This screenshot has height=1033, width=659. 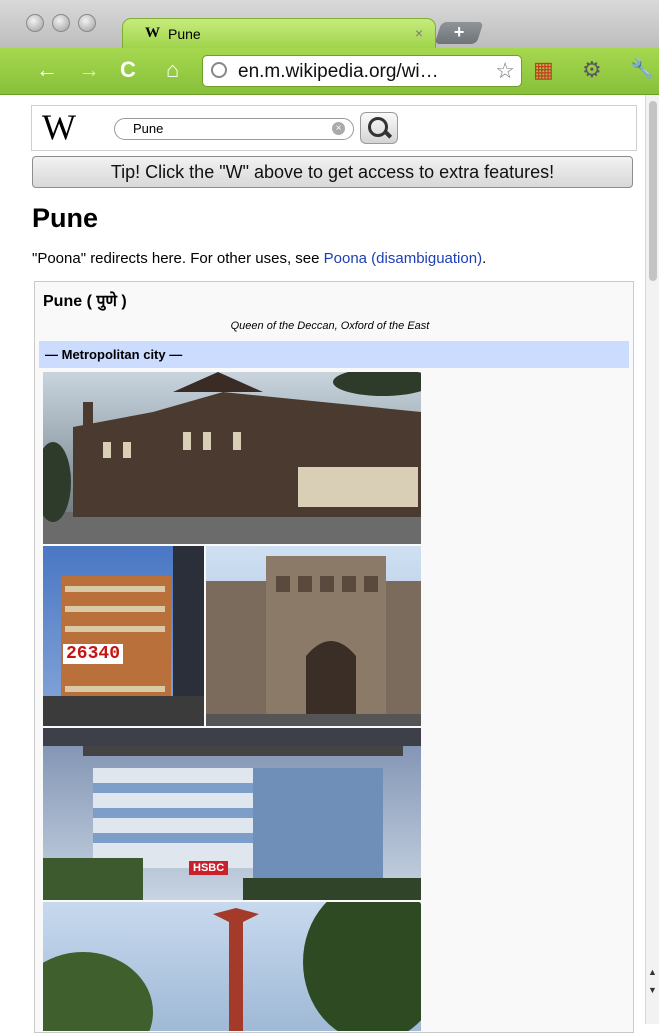 What do you see at coordinates (543, 70) in the screenshot?
I see `calendar-extension-icon: ▦` at bounding box center [543, 70].